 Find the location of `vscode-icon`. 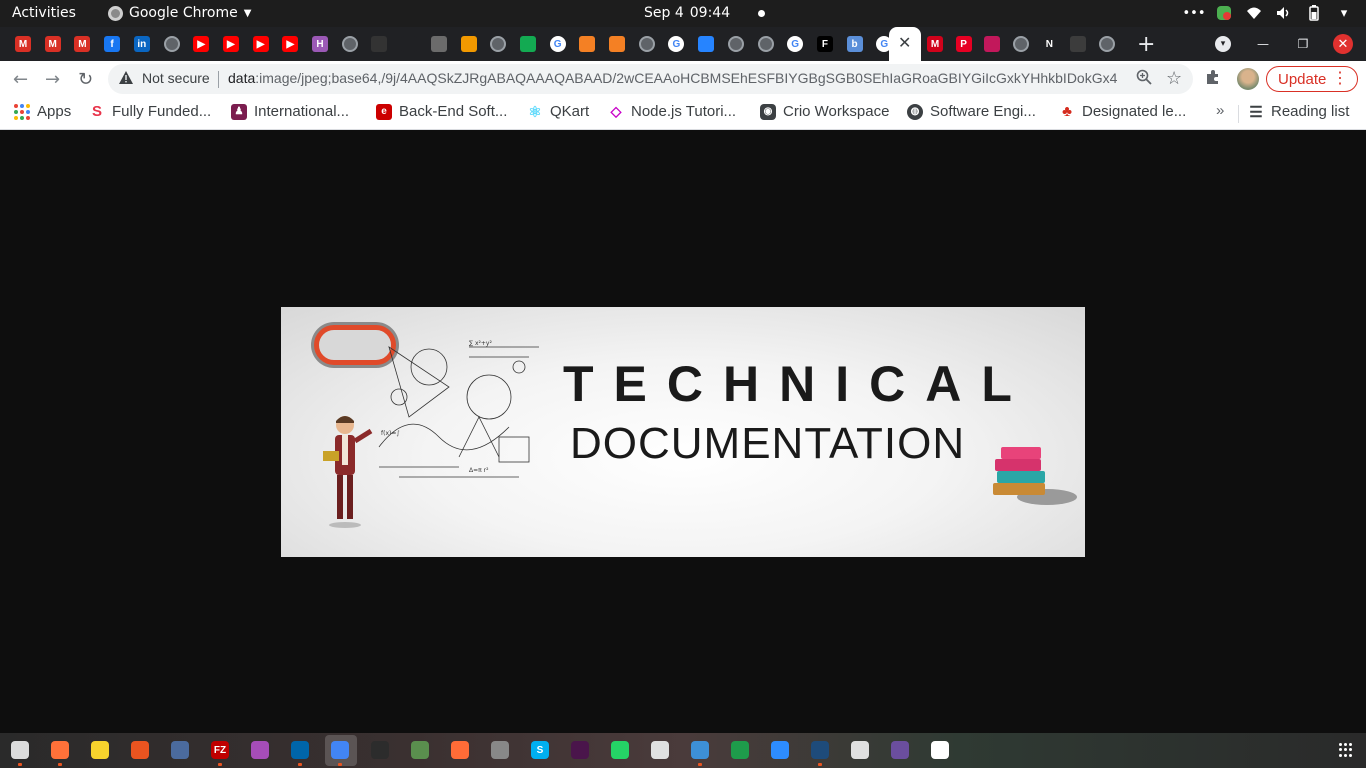

vscode-icon is located at coordinates (300, 750).